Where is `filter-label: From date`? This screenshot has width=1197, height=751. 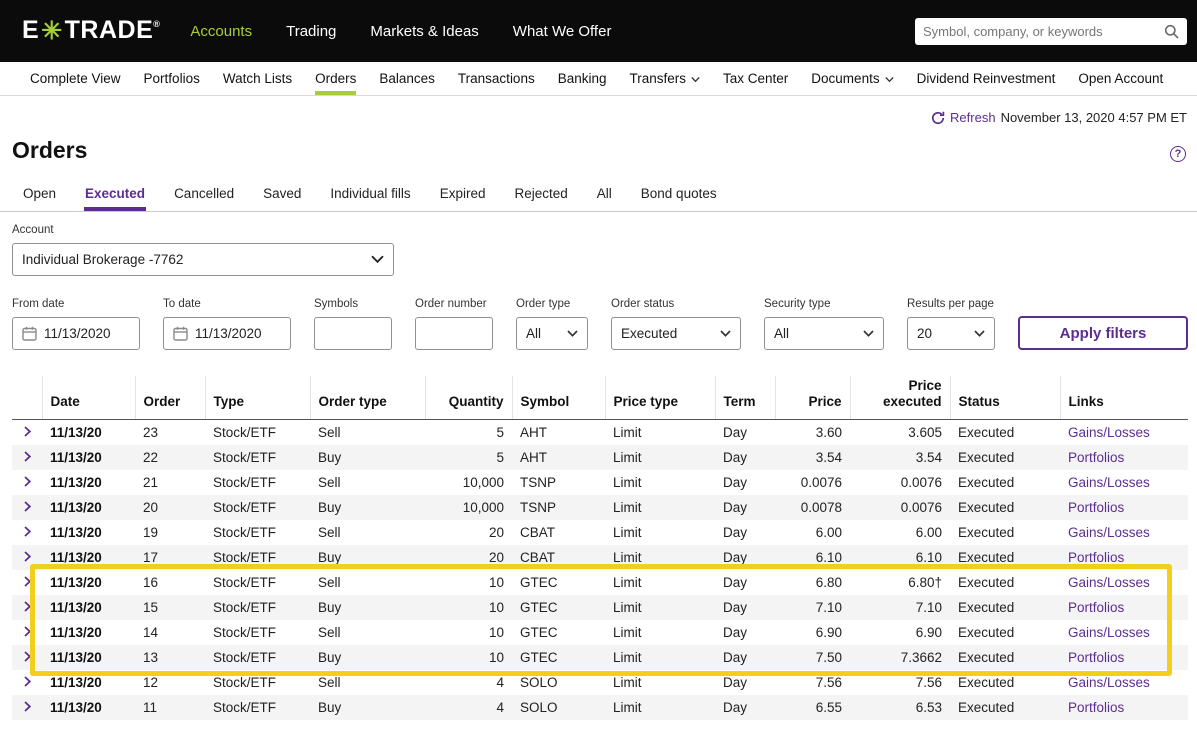
filter-label: From date is located at coordinates (38, 304).